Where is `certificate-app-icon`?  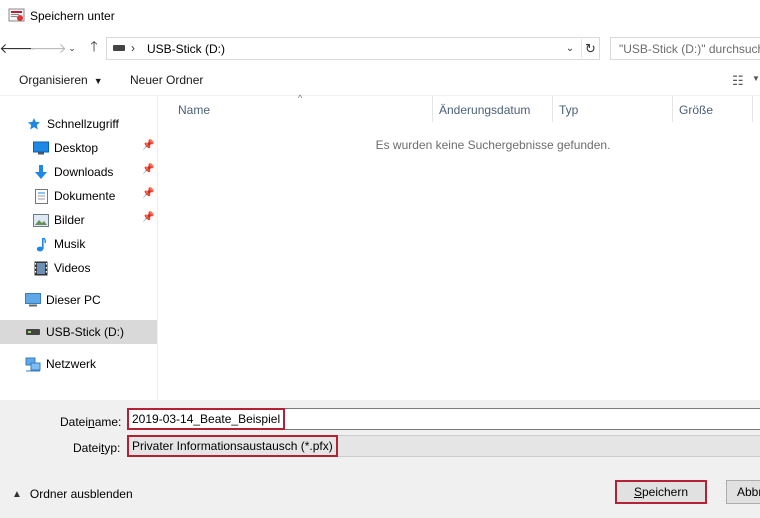 certificate-app-icon is located at coordinates (16, 15).